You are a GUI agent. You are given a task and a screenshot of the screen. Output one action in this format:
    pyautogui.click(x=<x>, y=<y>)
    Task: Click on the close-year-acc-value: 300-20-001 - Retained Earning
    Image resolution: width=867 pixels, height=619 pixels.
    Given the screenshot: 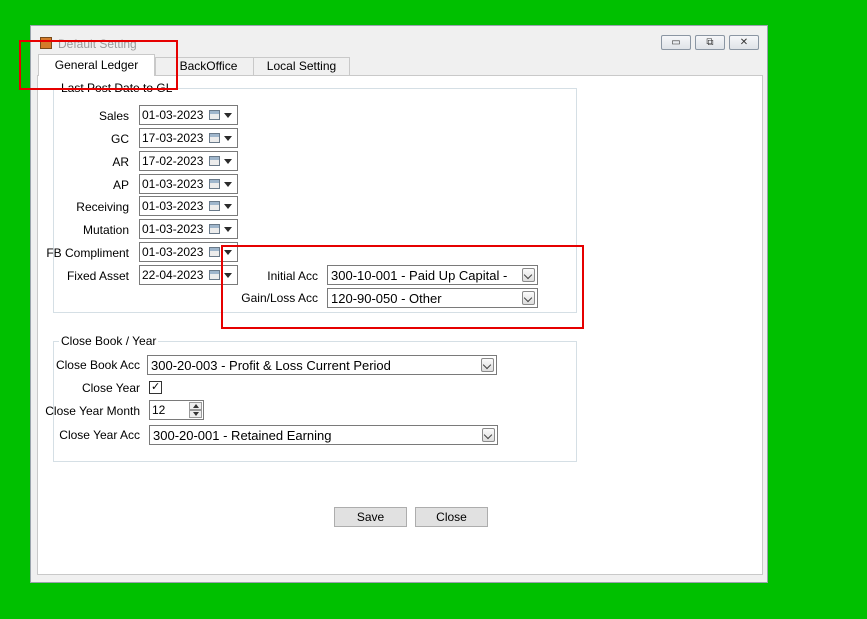 What is the action you would take?
    pyautogui.click(x=242, y=435)
    